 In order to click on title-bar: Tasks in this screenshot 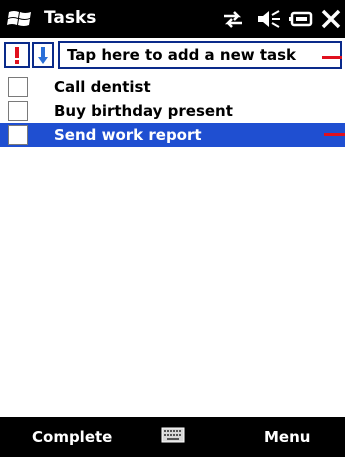, I will do `click(172, 19)`.